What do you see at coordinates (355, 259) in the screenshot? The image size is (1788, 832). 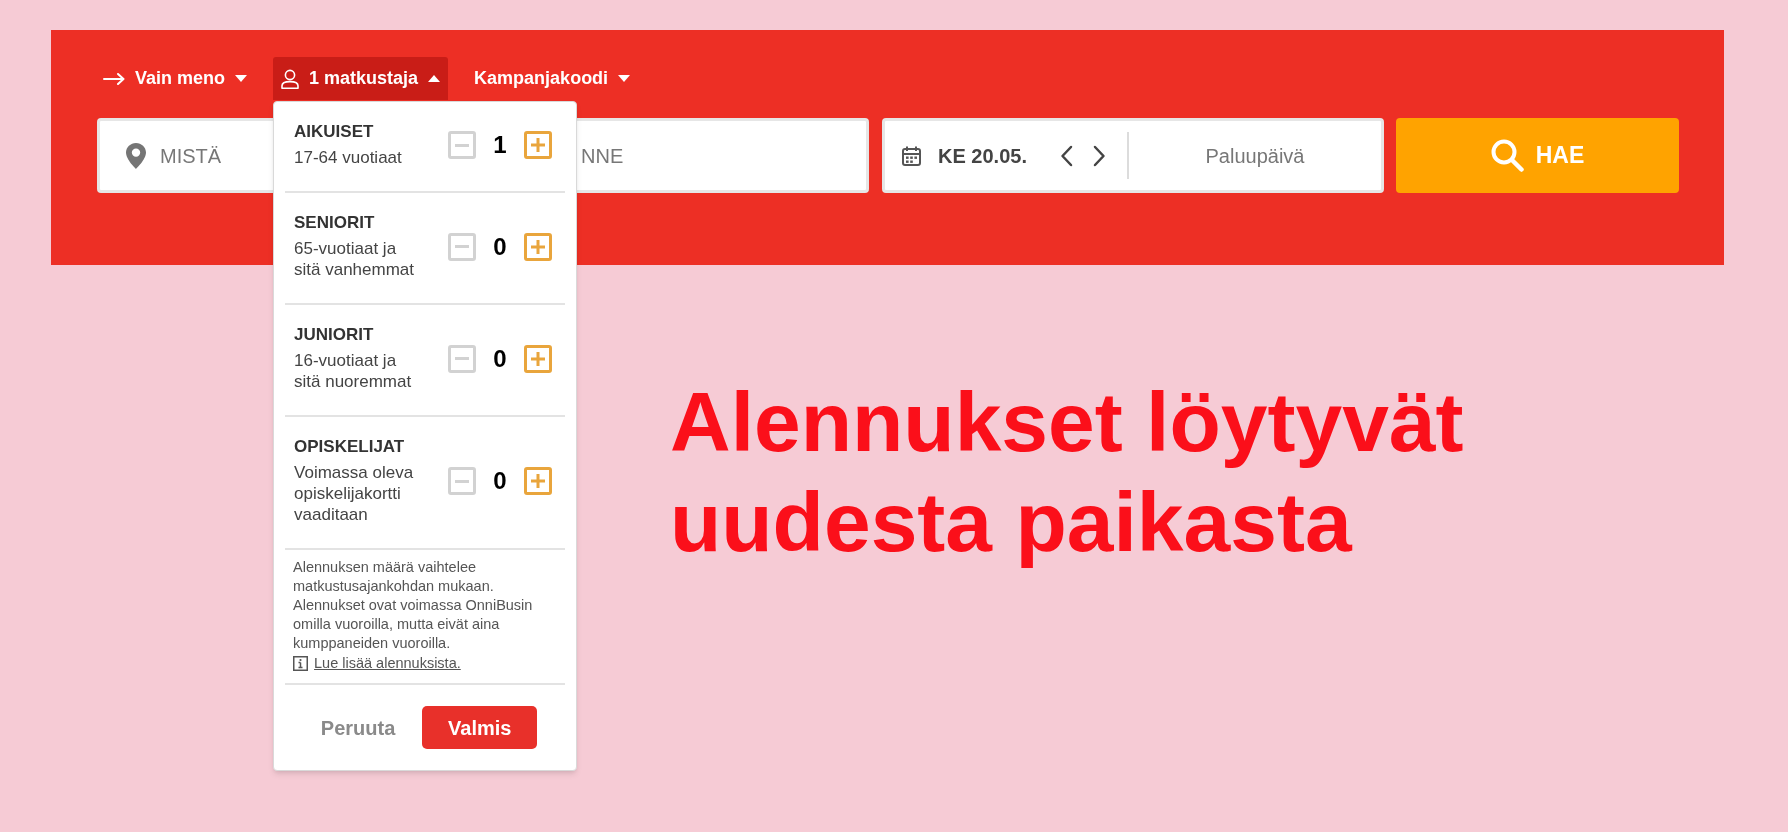 I see `passenger-group-description: 65-vuotiaat ja sitä vanhemmat` at bounding box center [355, 259].